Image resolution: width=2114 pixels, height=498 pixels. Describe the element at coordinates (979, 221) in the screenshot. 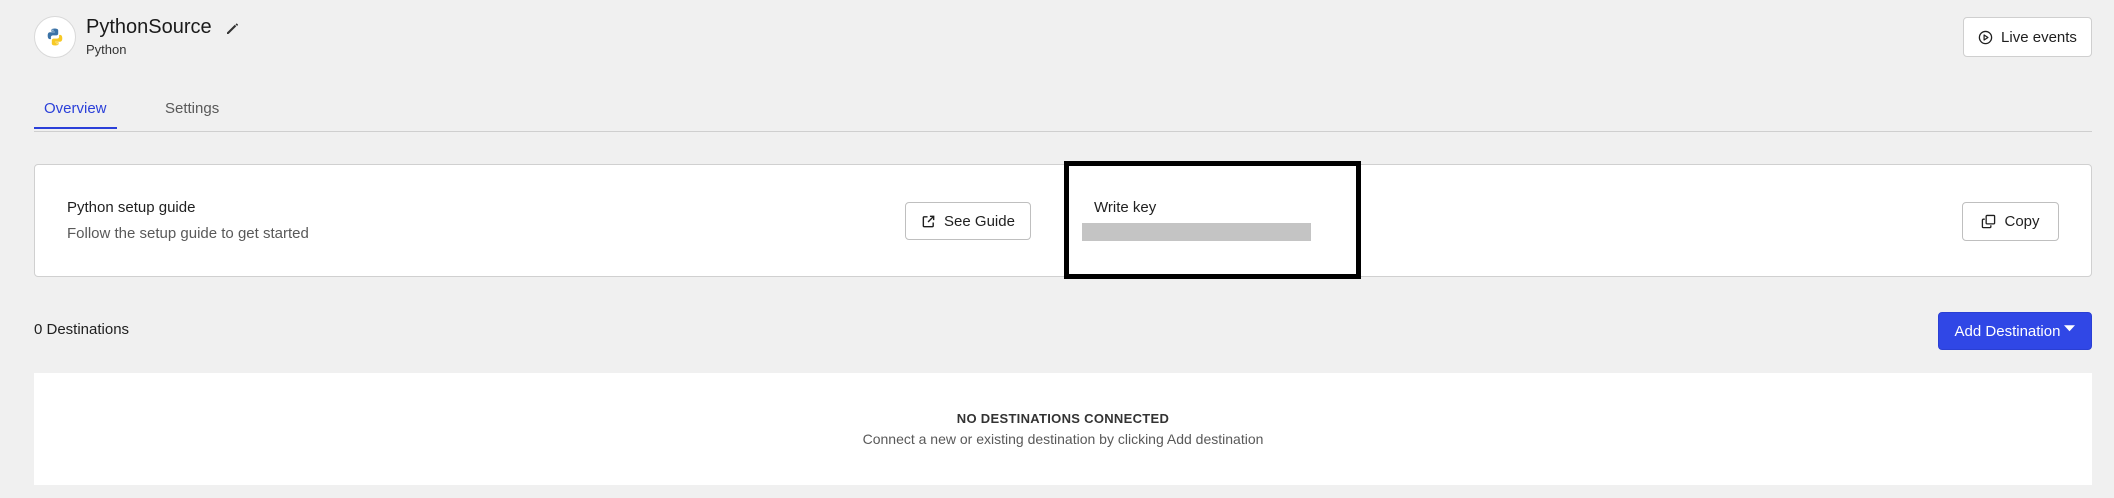

I see `see-guide-label: See Guide` at that location.